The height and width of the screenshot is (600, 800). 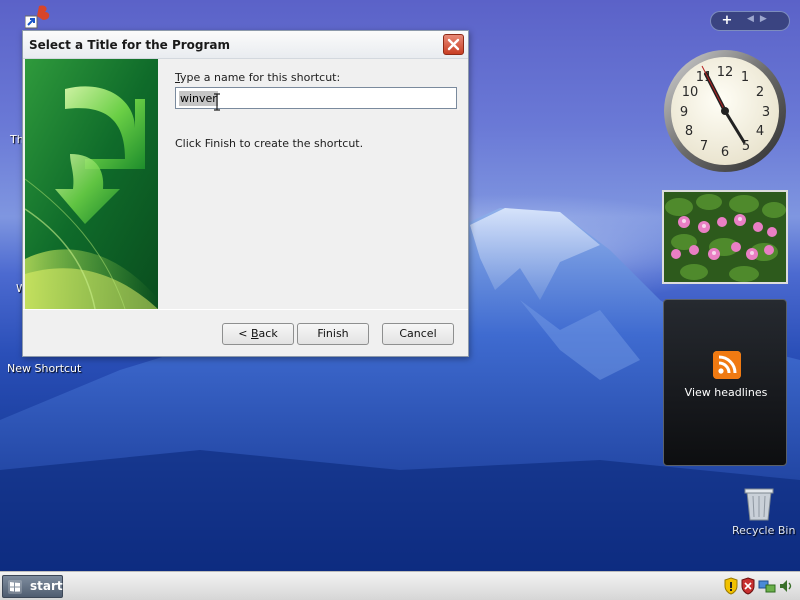 What do you see at coordinates (704, 146) in the screenshot?
I see `svg-text: 7` at bounding box center [704, 146].